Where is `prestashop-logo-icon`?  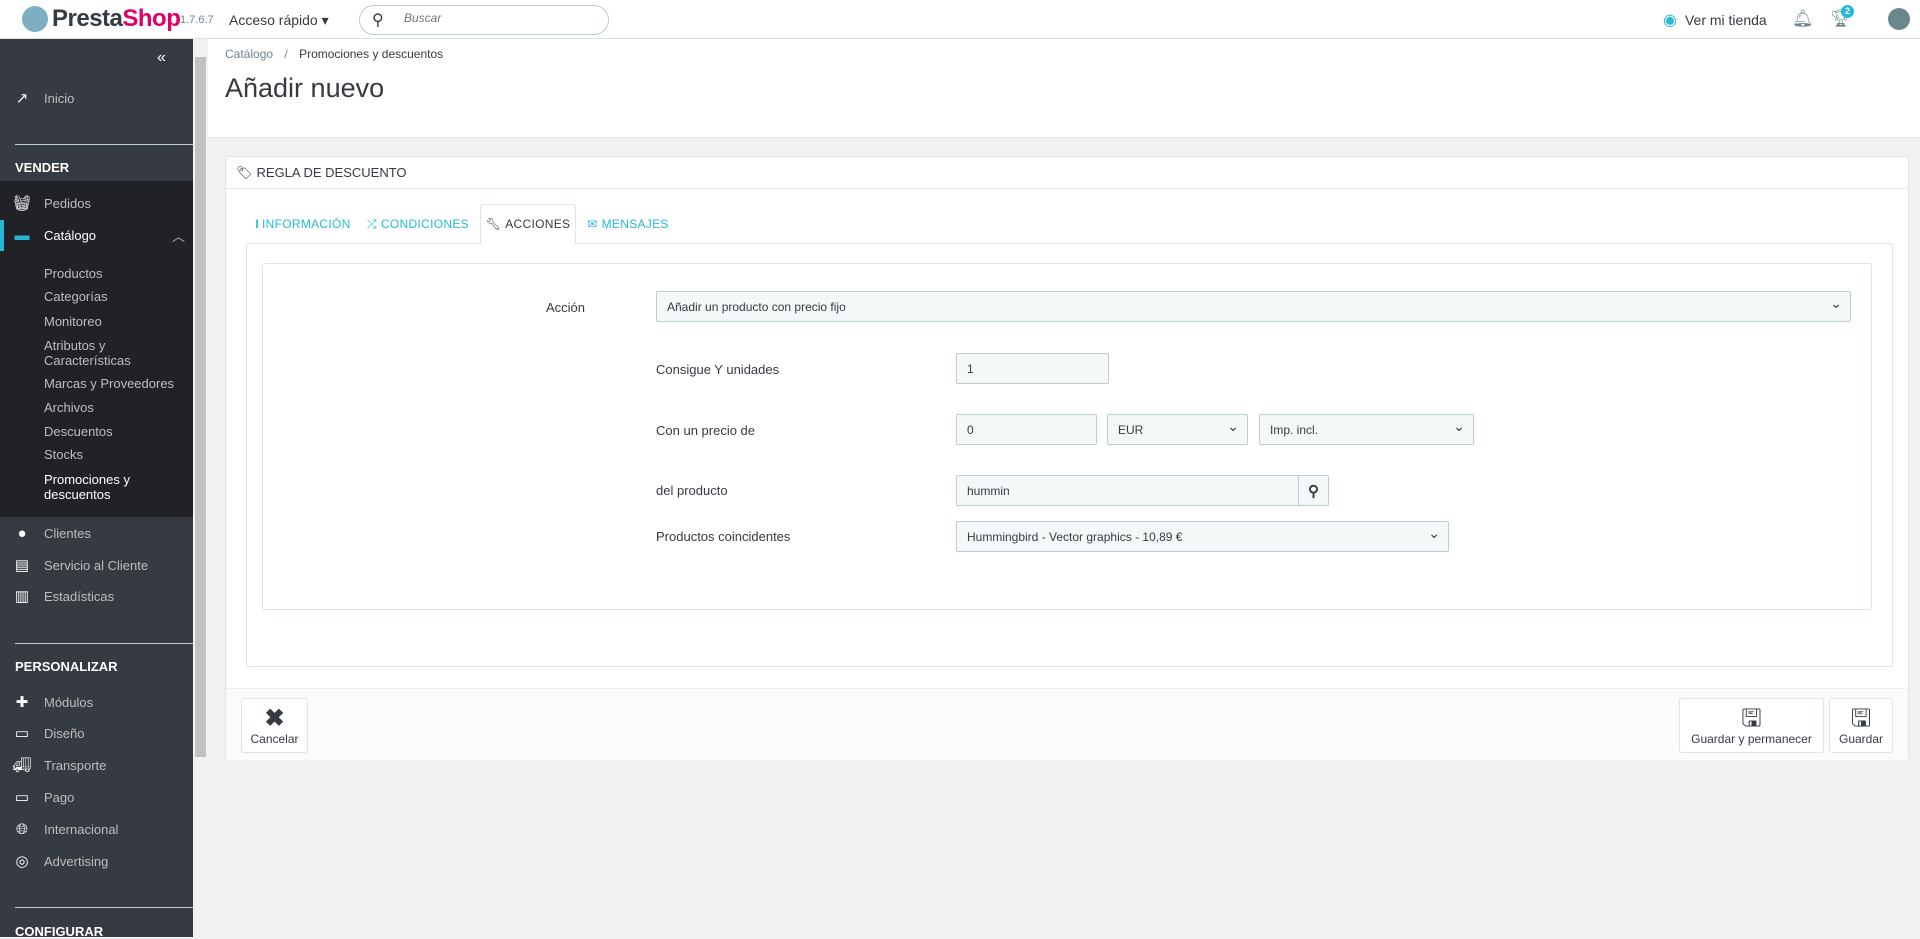 prestashop-logo-icon is located at coordinates (35, 19).